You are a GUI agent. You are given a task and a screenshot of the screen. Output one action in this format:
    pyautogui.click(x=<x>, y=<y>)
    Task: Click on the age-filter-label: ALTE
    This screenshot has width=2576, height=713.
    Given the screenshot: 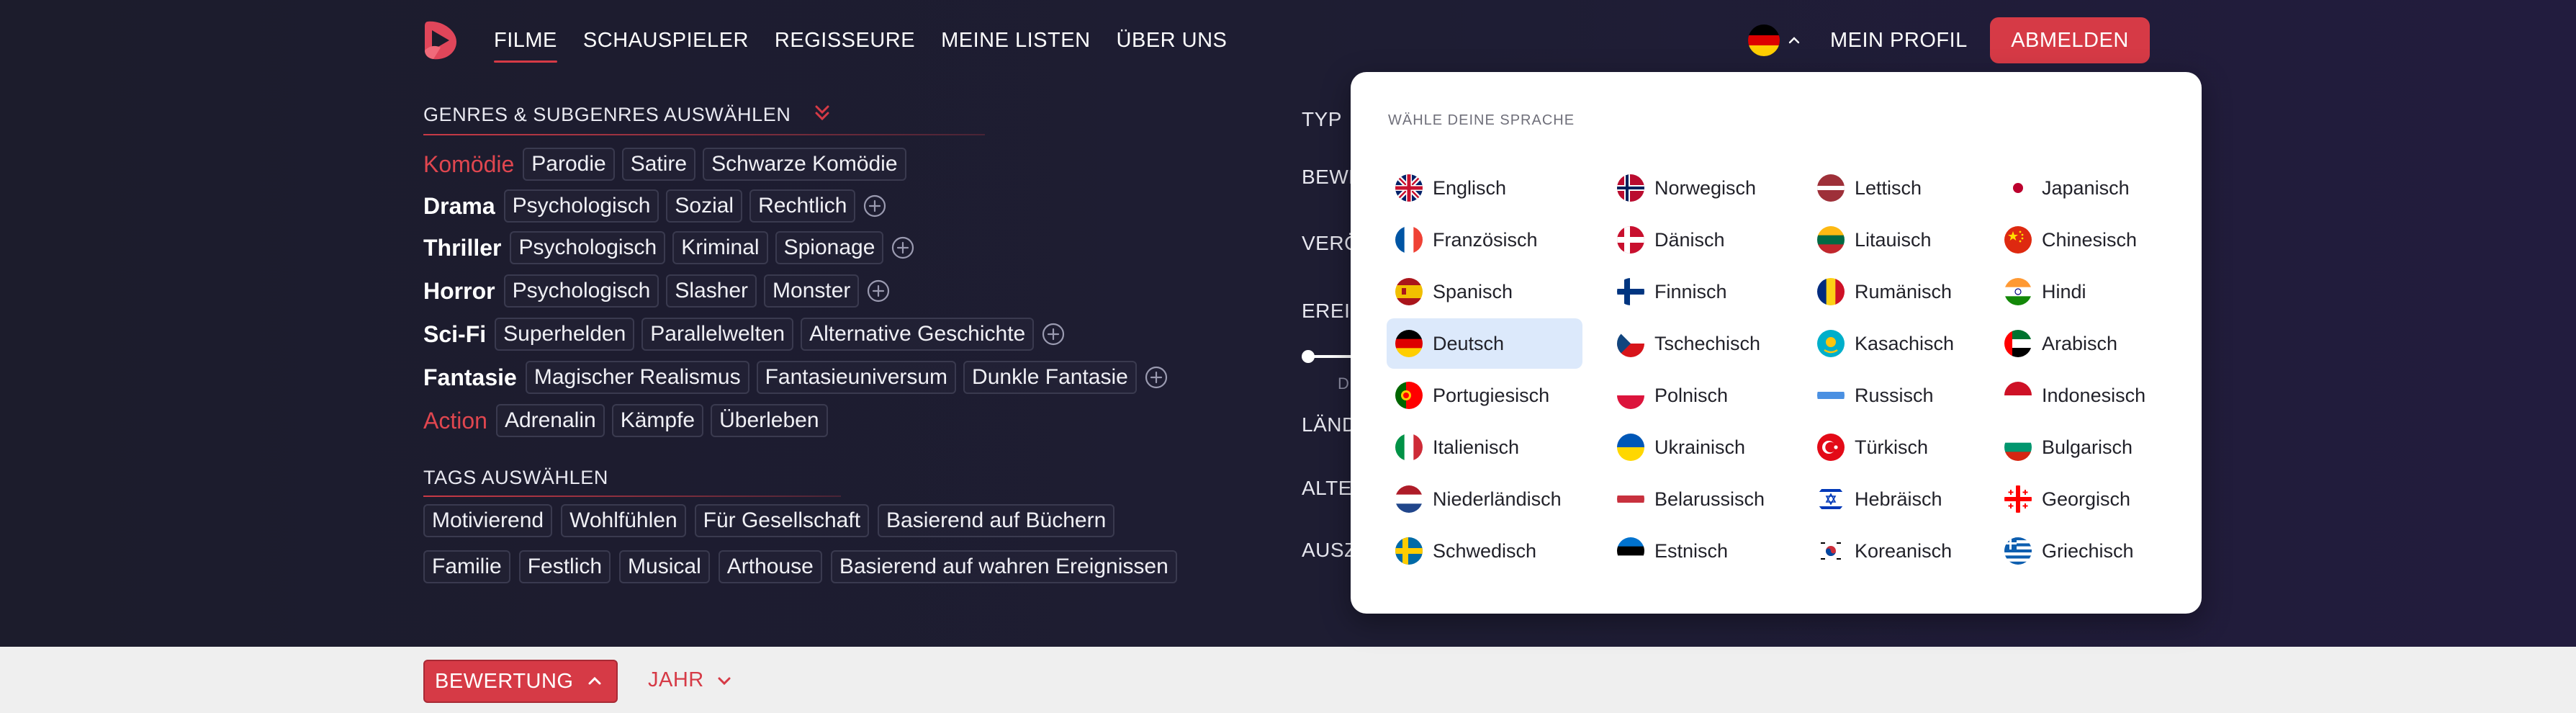 What is the action you would take?
    pyautogui.click(x=1327, y=488)
    